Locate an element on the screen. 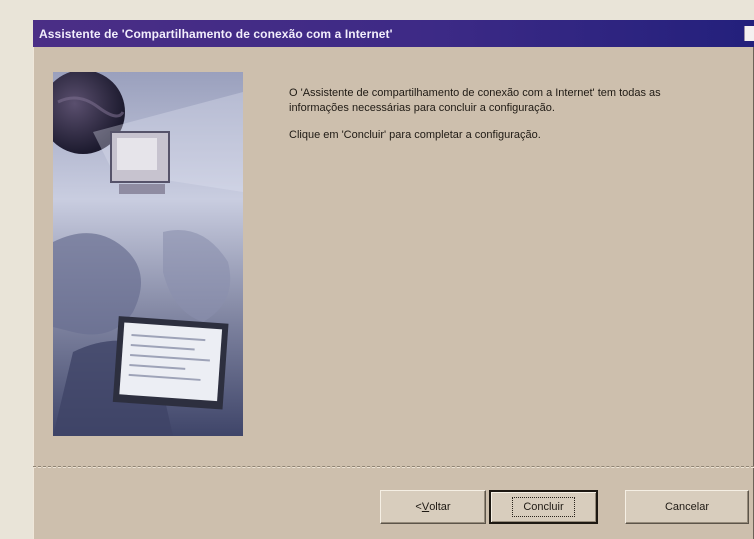  close-button-icon is located at coordinates (749, 33).